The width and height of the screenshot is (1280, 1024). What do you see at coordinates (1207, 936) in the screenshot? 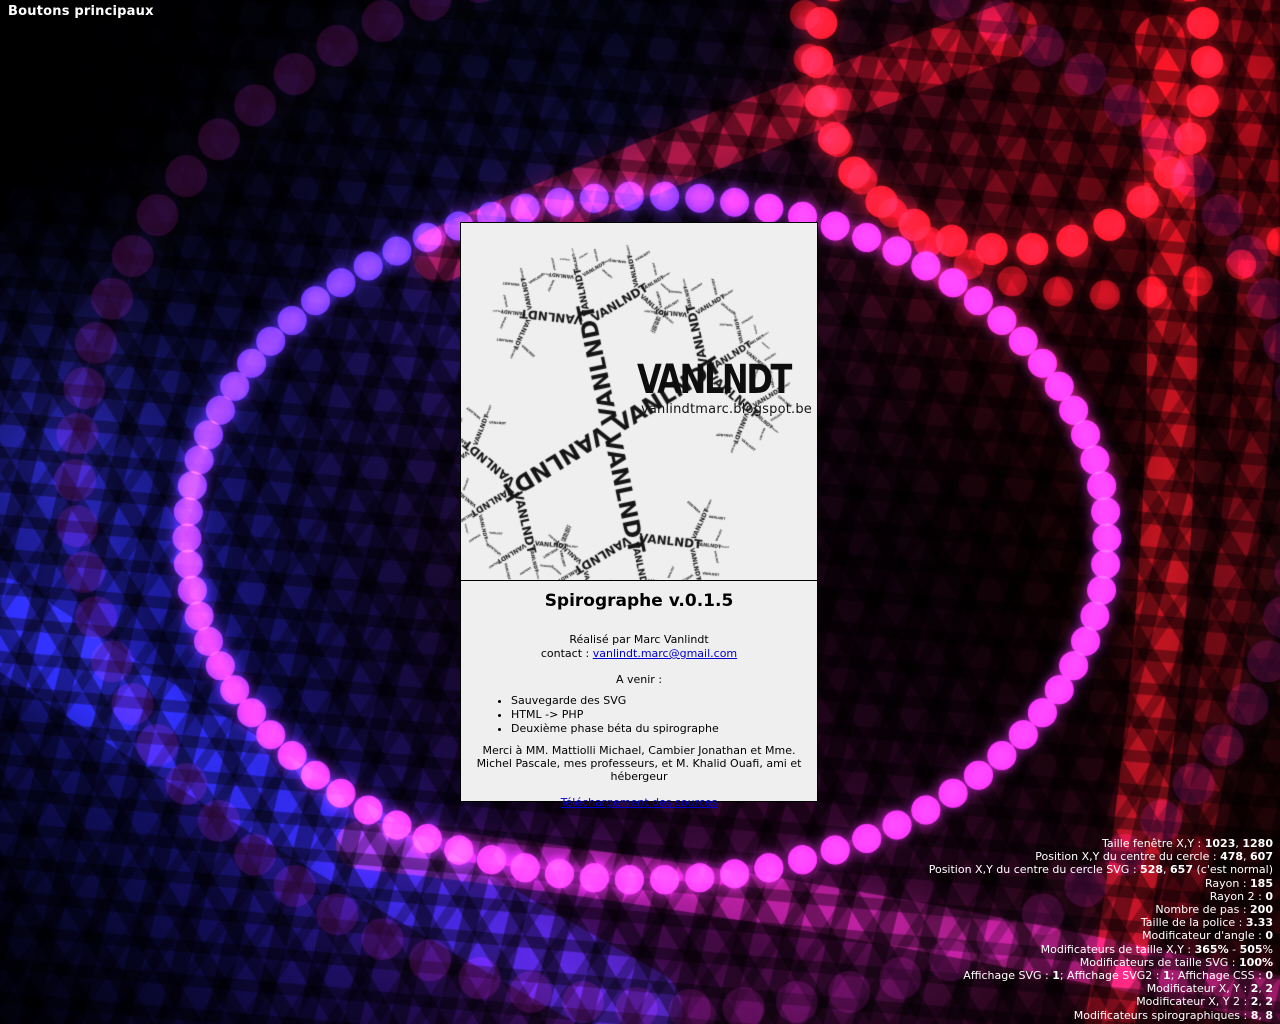
I see `status-line: Modificateur d'angle : 0` at bounding box center [1207, 936].